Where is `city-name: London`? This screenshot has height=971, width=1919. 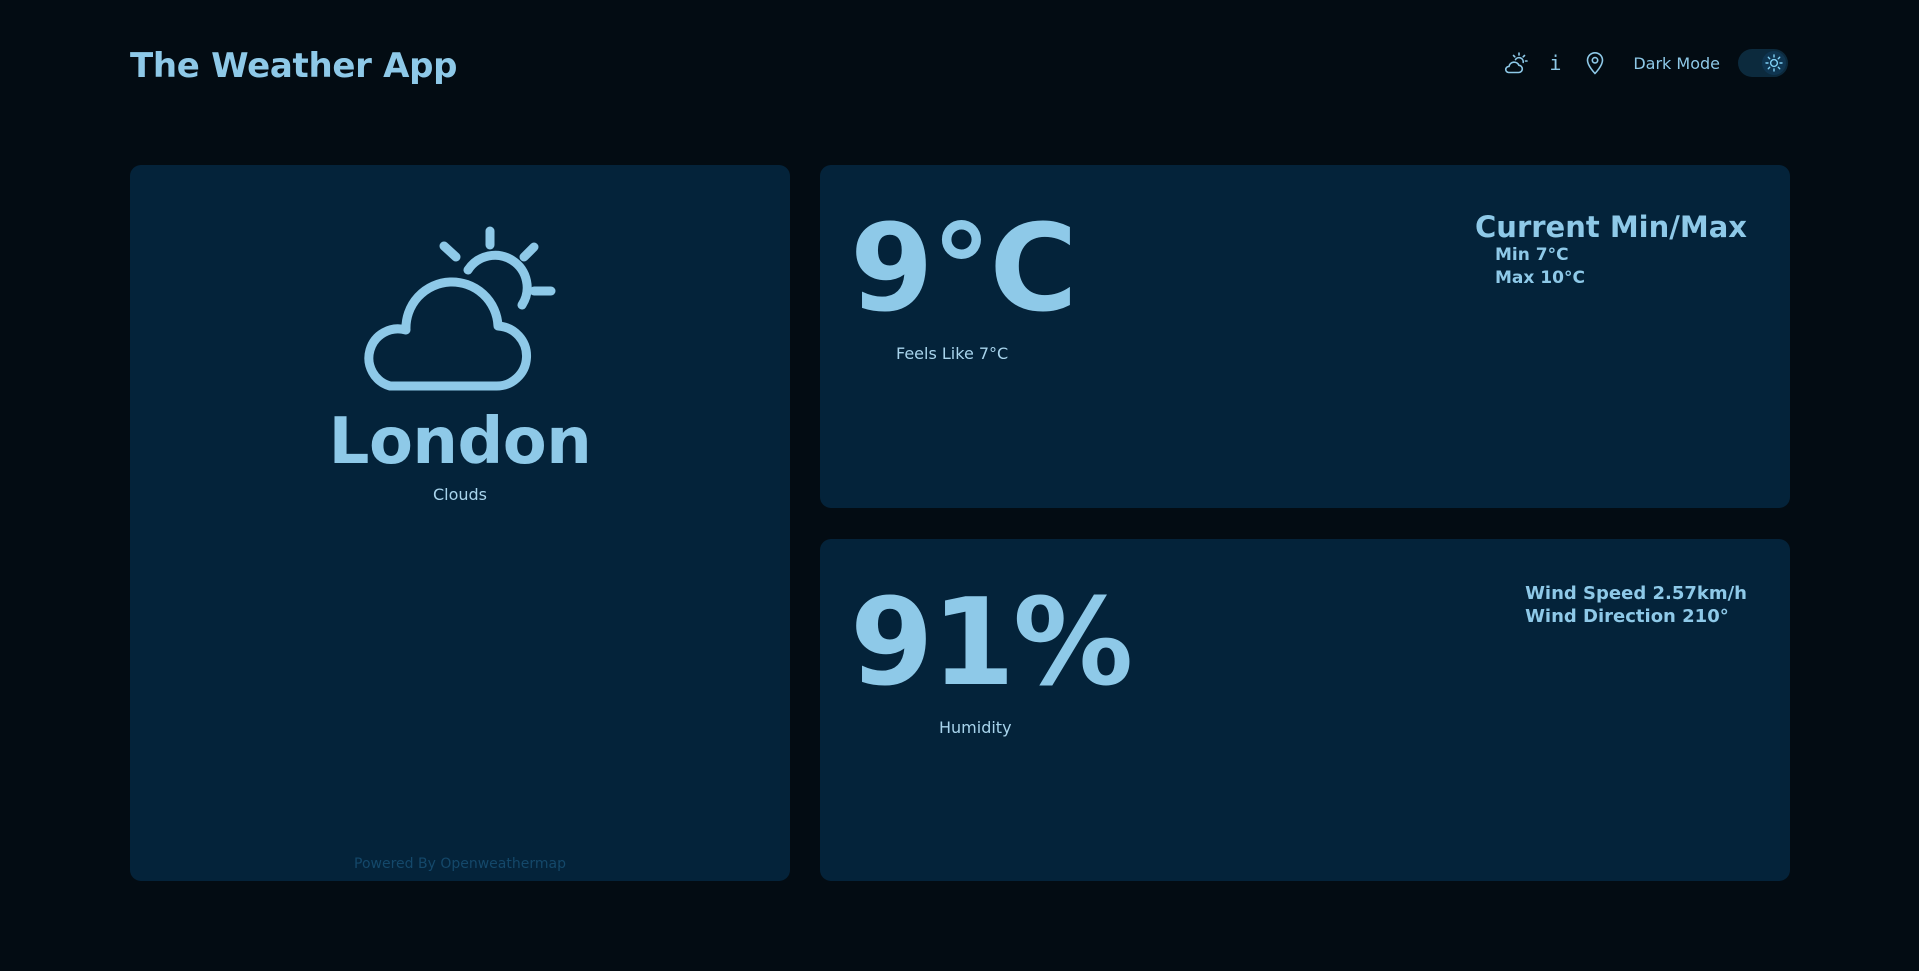 city-name: London is located at coordinates (460, 442).